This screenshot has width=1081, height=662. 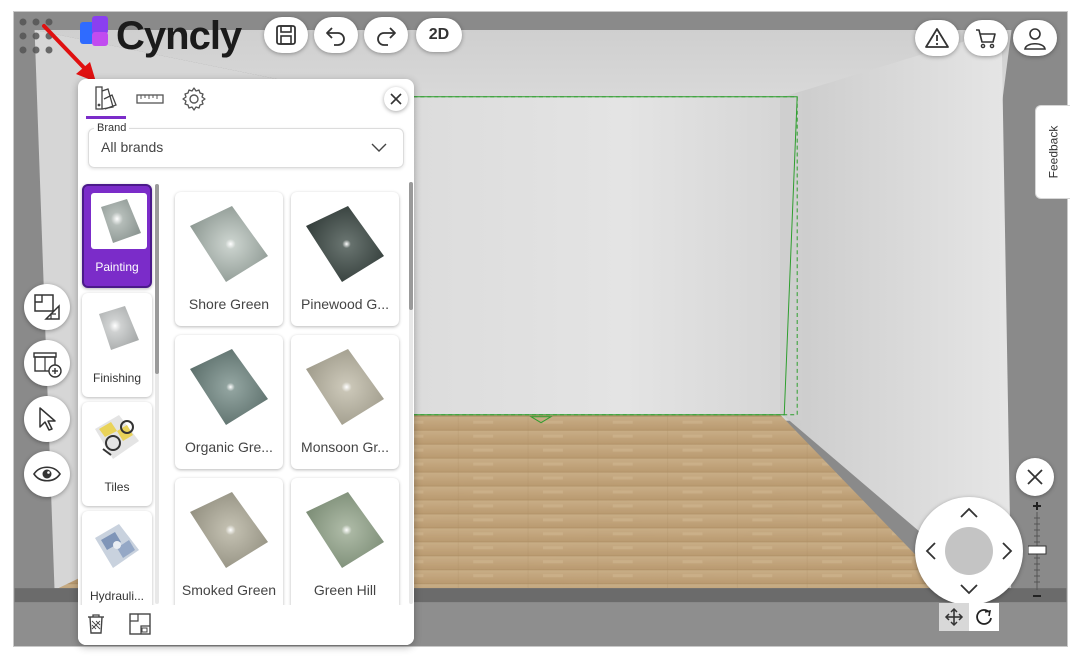 What do you see at coordinates (246, 148) in the screenshot?
I see `brand-select: All brands` at bounding box center [246, 148].